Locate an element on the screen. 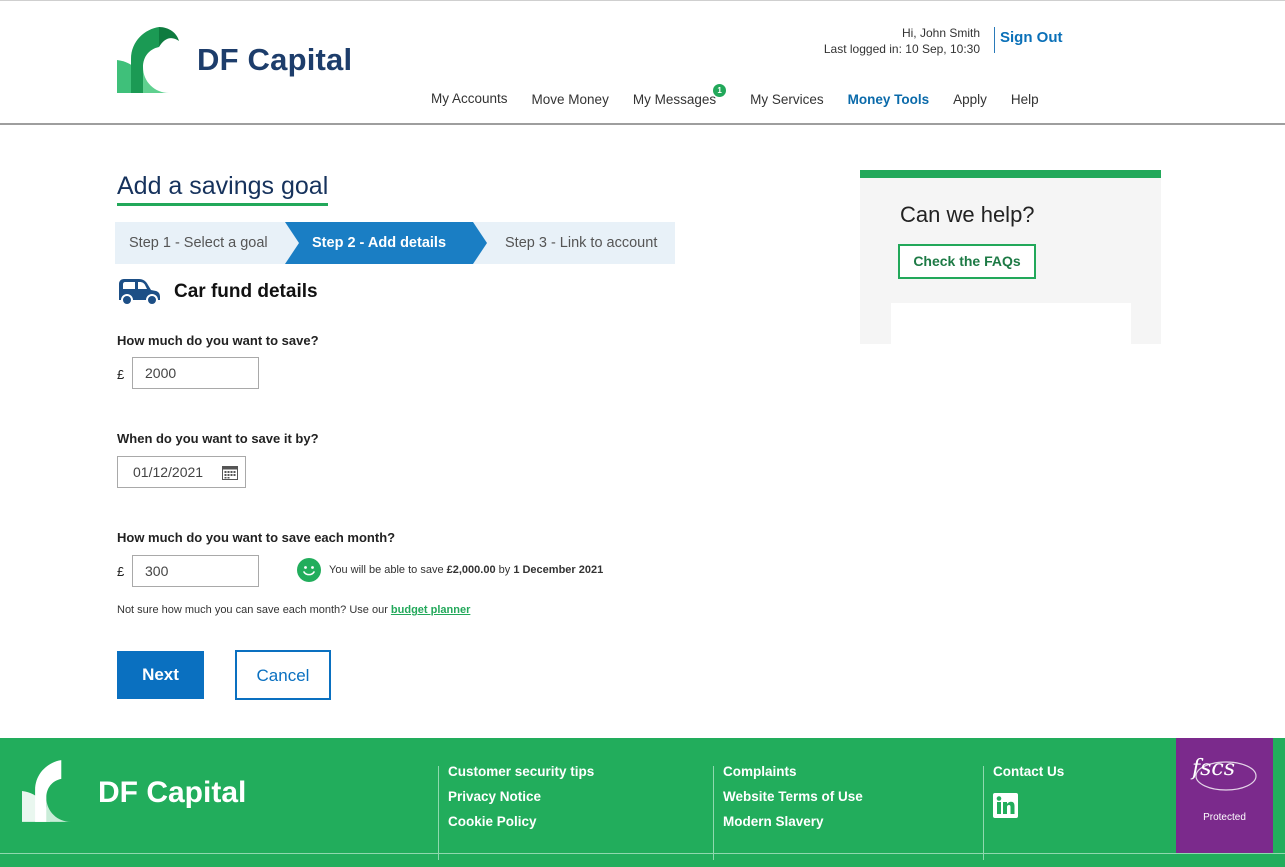 Image resolution: width=1285 pixels, height=867 pixels. amount-label: How much do you want to save? is located at coordinates (218, 340).